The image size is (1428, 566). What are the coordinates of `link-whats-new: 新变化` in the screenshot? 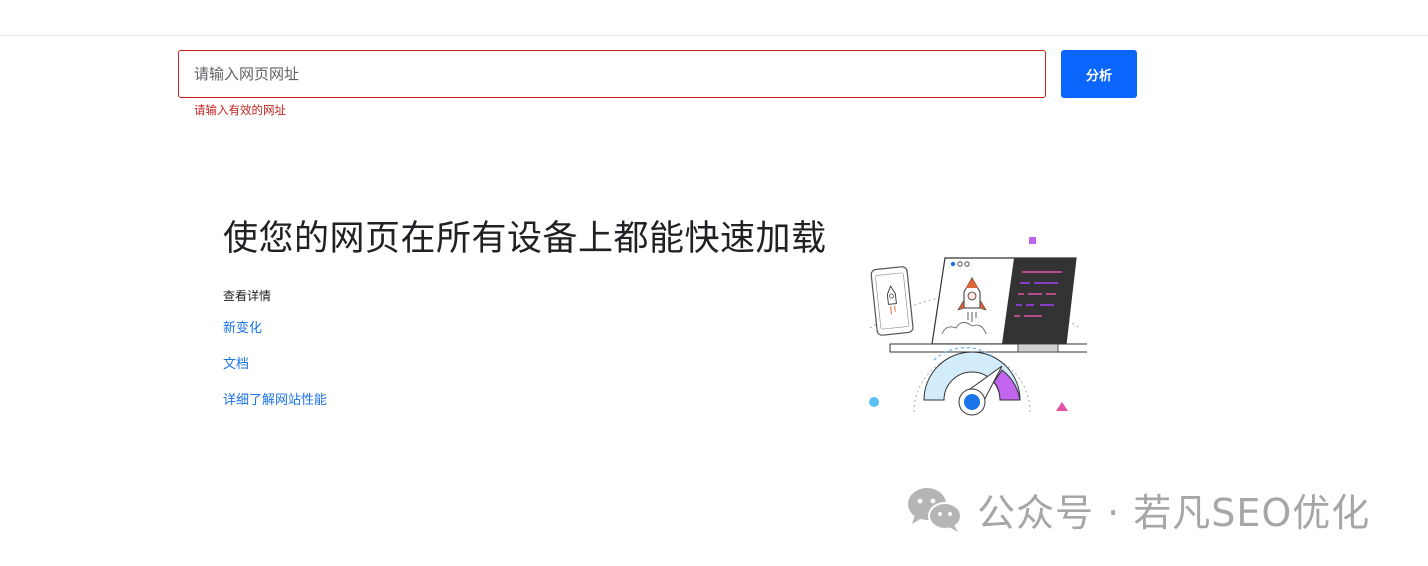 It's located at (242, 326).